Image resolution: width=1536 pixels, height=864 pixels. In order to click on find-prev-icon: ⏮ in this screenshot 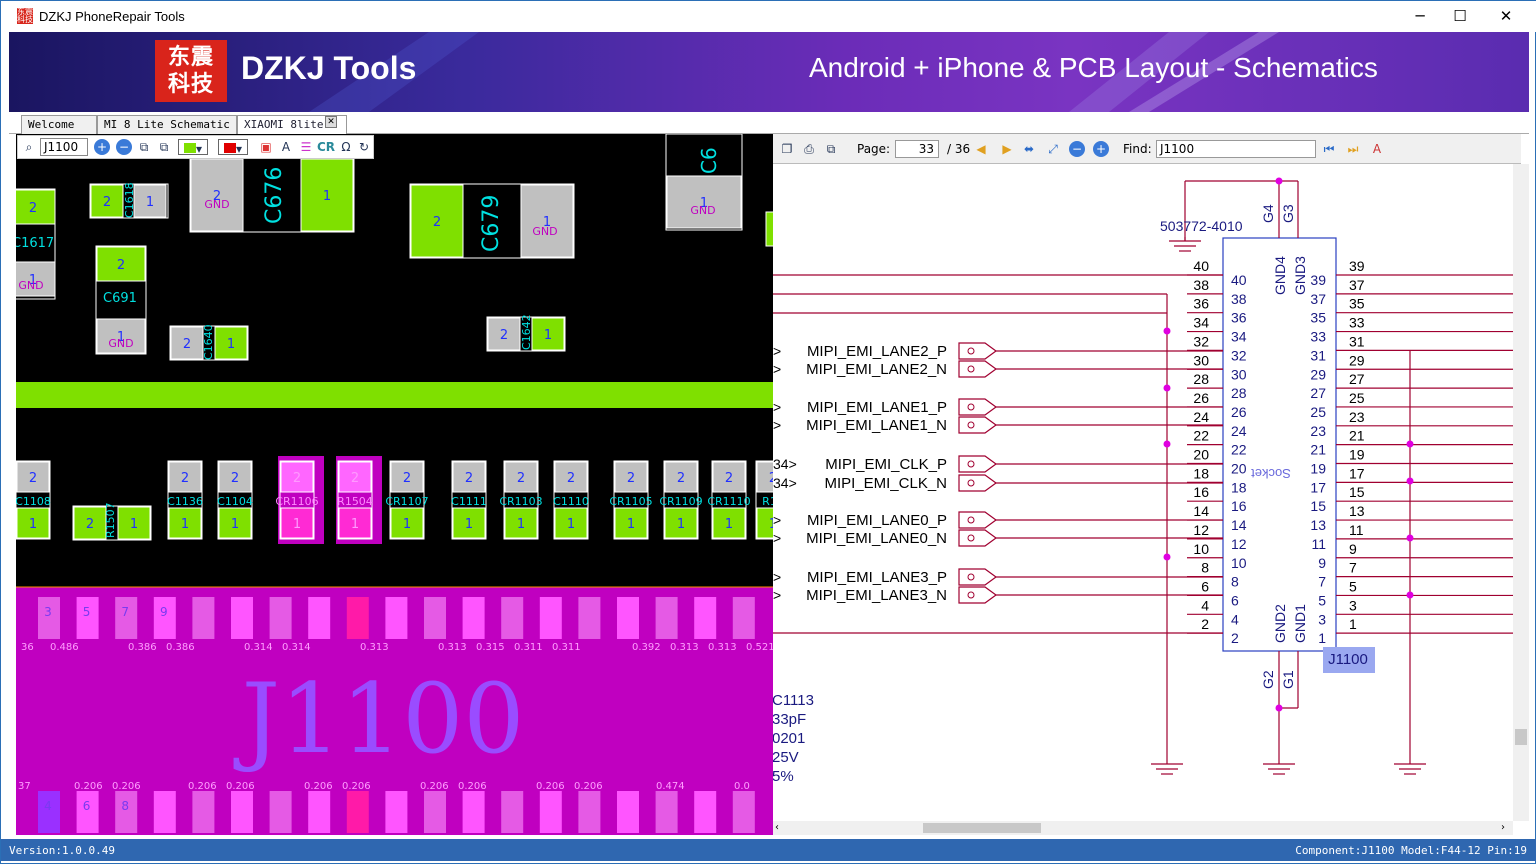, I will do `click(1329, 149)`.